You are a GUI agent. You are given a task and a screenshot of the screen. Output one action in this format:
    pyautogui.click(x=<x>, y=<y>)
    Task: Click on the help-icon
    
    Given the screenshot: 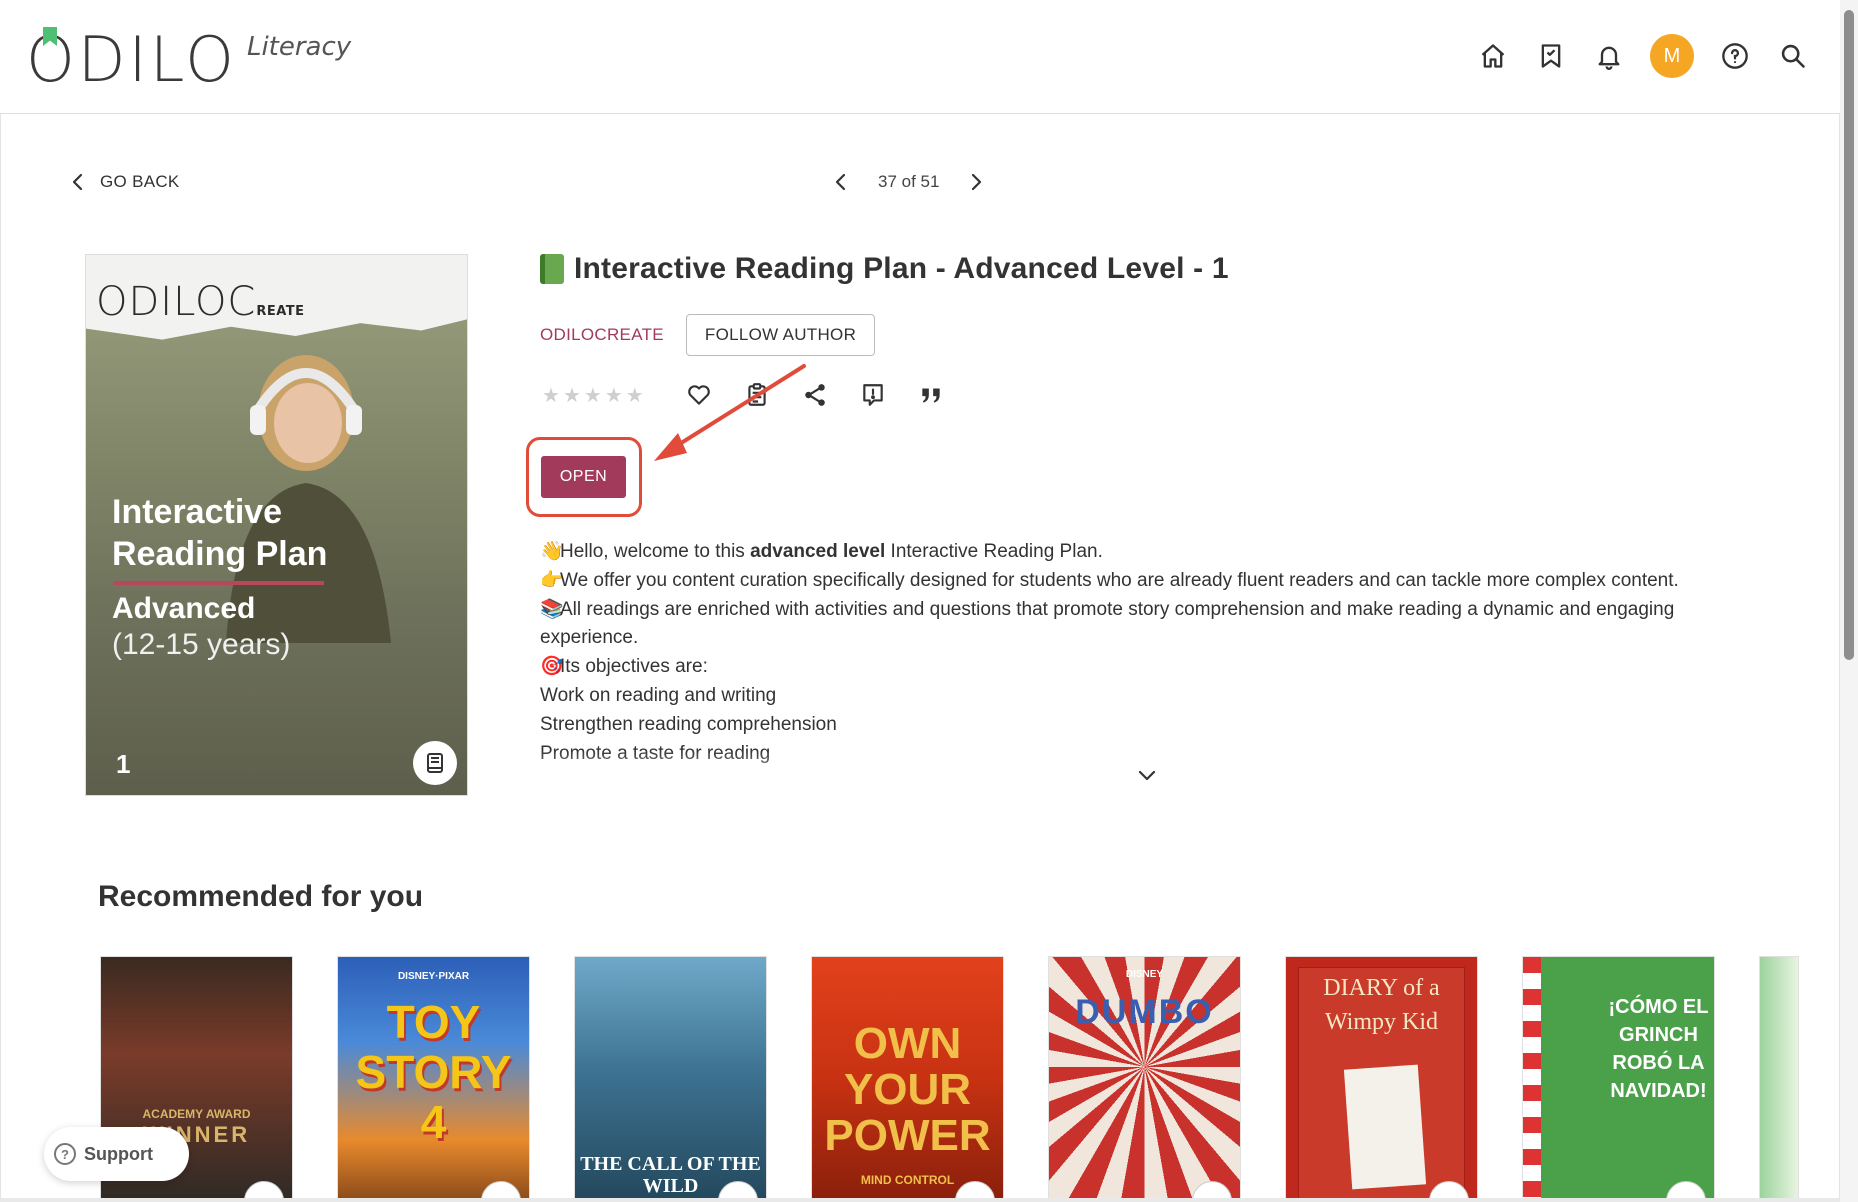 What is the action you would take?
    pyautogui.click(x=1735, y=56)
    